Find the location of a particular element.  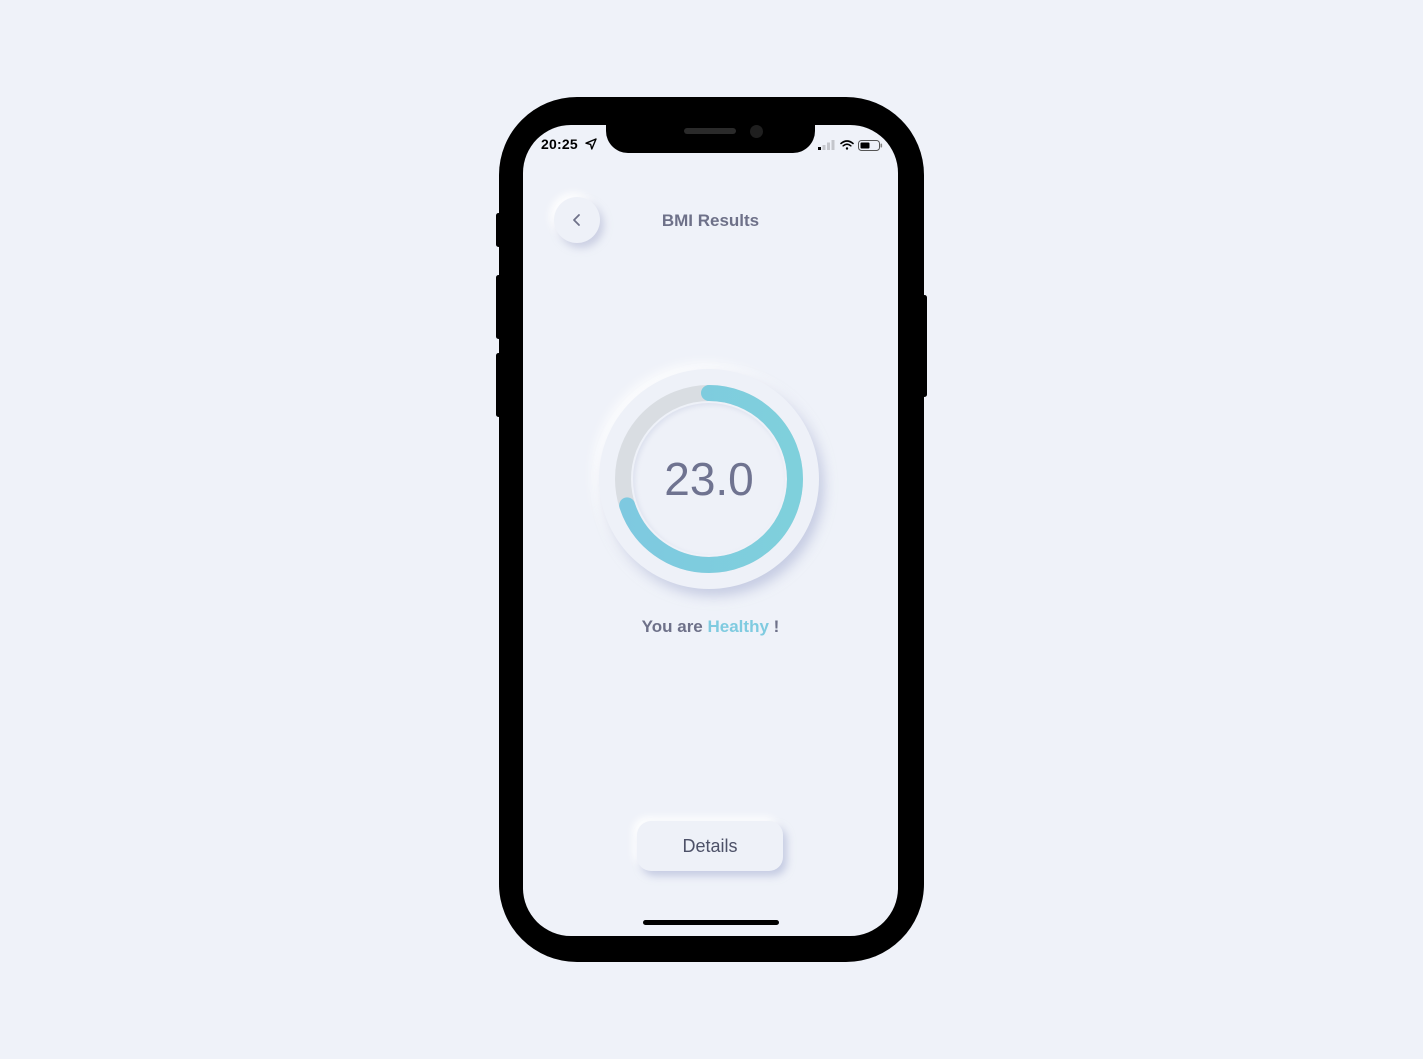

location-arrow-icon is located at coordinates (591, 144).